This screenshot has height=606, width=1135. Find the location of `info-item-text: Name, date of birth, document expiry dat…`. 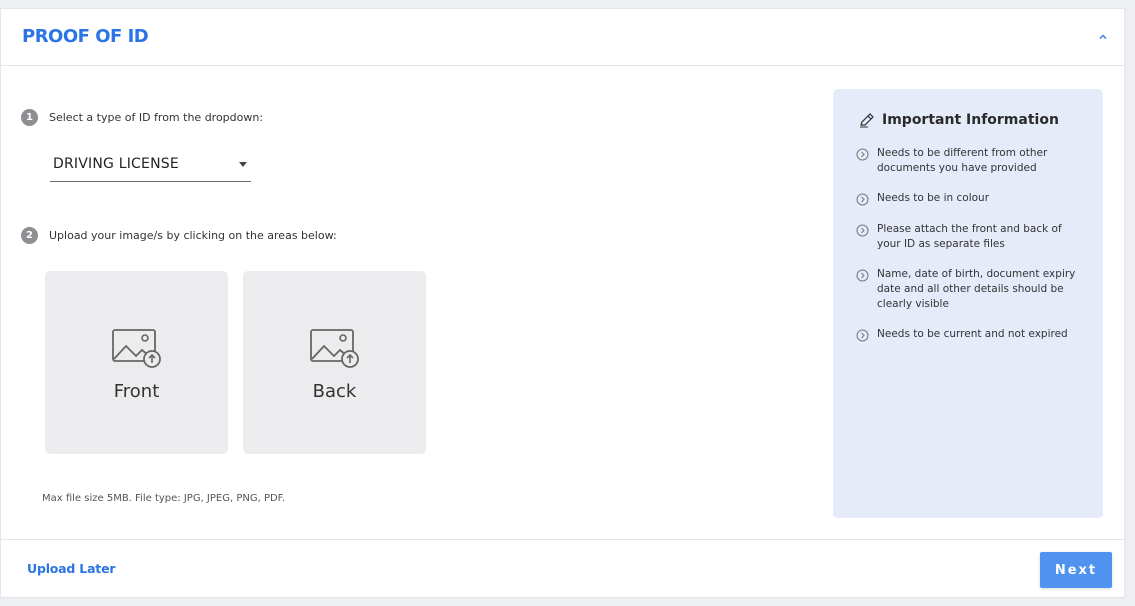

info-item-text: Name, date of birth, document expiry dat… is located at coordinates (976, 289).